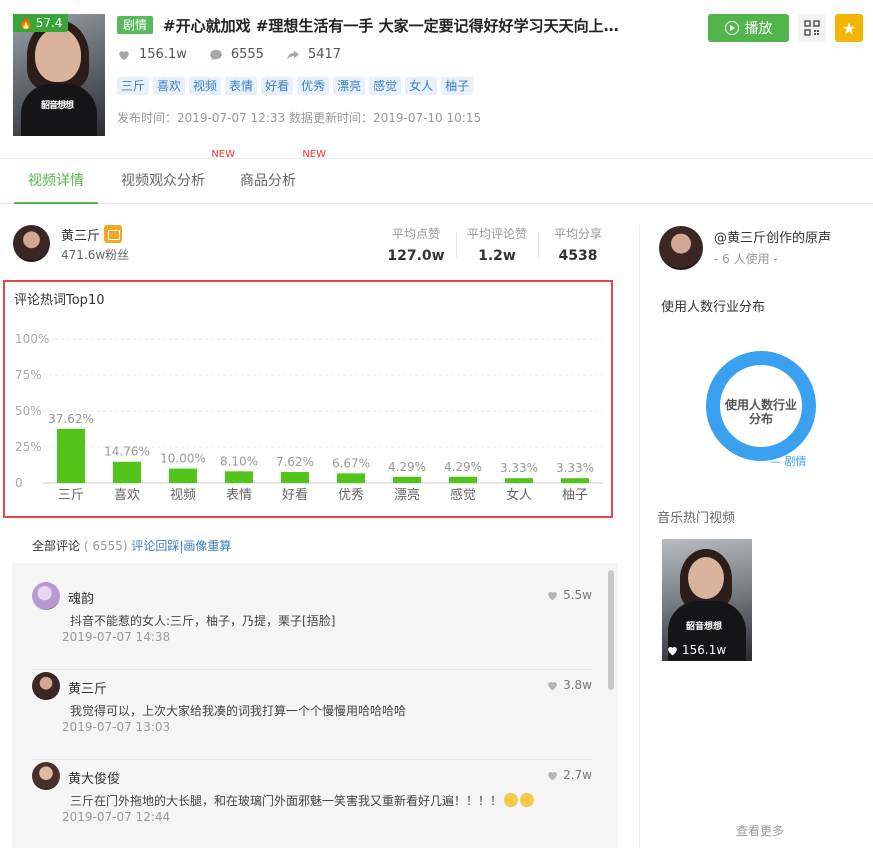  What do you see at coordinates (577, 685) in the screenshot?
I see `like-count: 3.8w` at bounding box center [577, 685].